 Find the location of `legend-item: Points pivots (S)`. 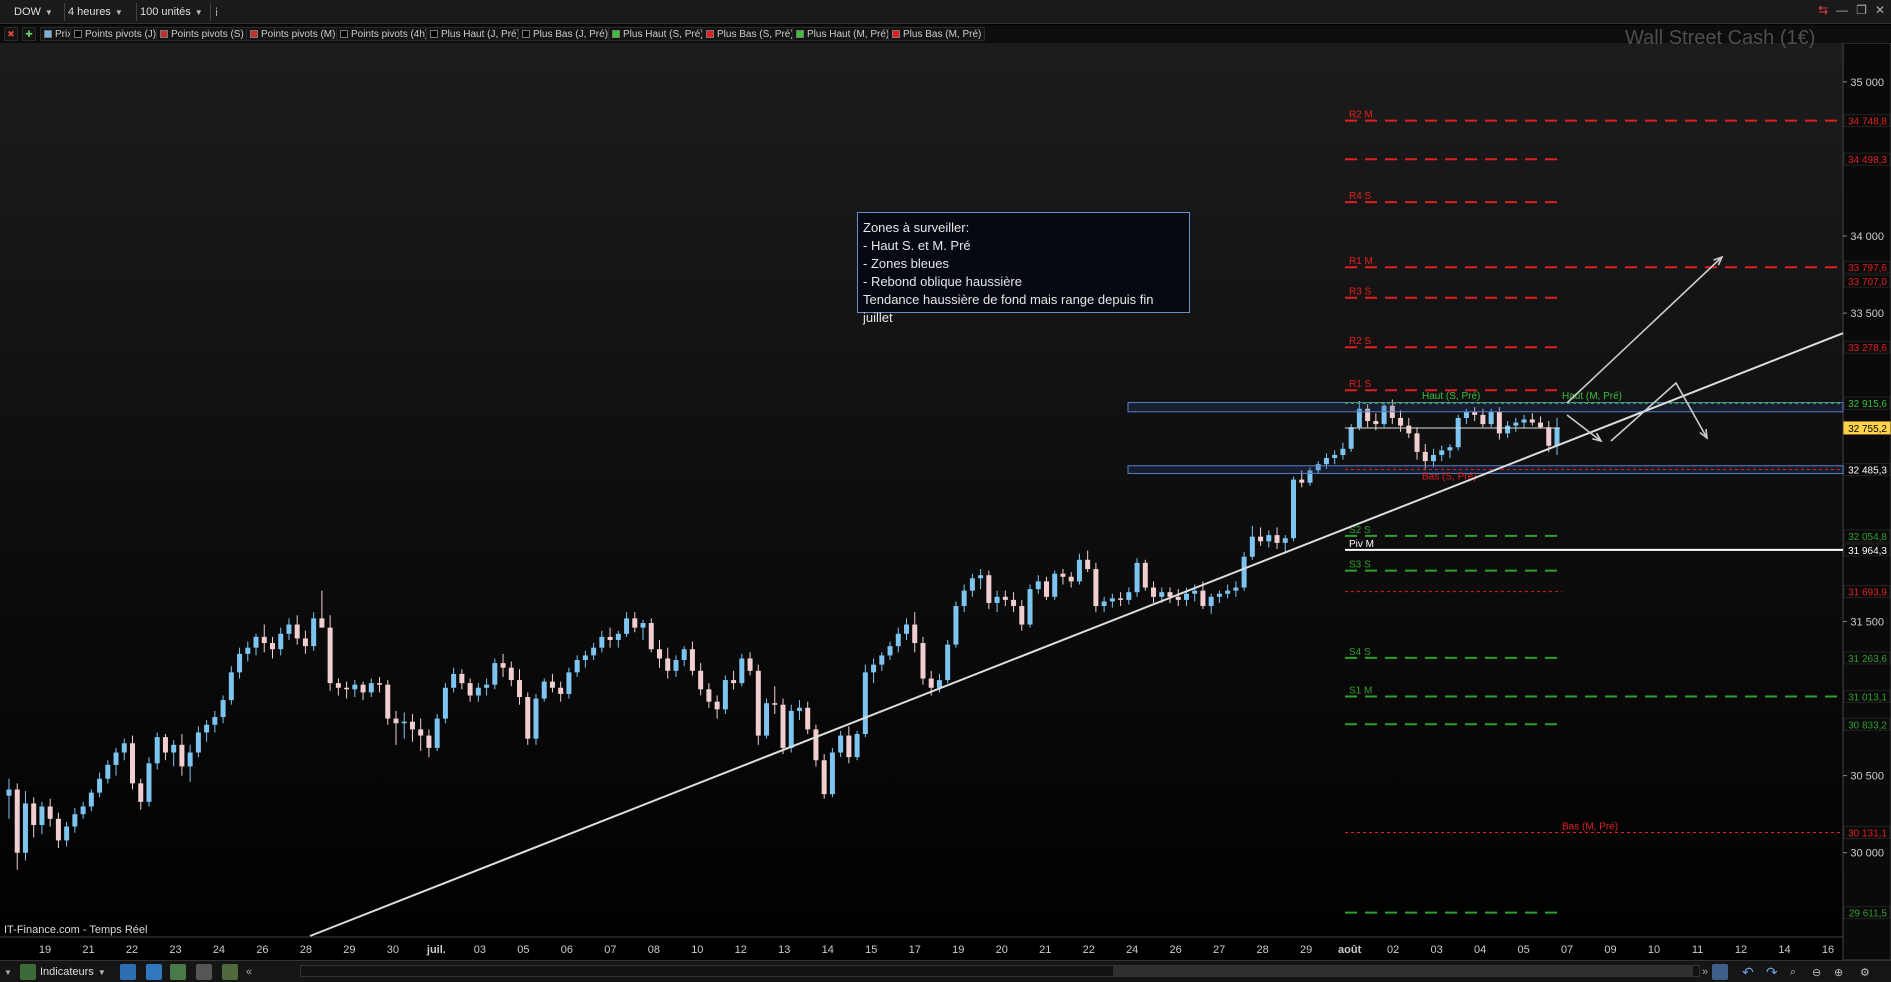

legend-item: Points pivots (S) is located at coordinates (202, 34).